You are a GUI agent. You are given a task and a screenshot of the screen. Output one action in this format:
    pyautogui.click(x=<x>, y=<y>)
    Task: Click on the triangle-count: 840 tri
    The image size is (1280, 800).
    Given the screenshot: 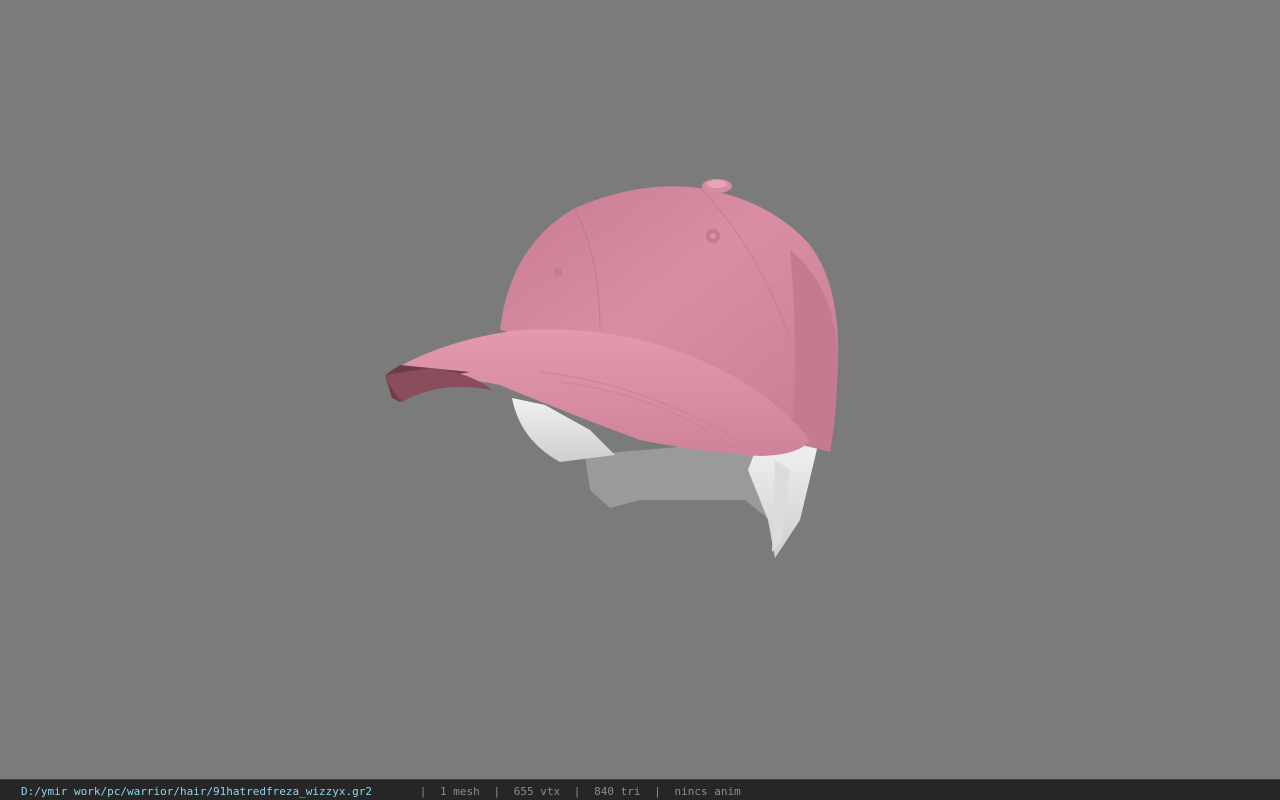 What is the action you would take?
    pyautogui.click(x=617, y=791)
    